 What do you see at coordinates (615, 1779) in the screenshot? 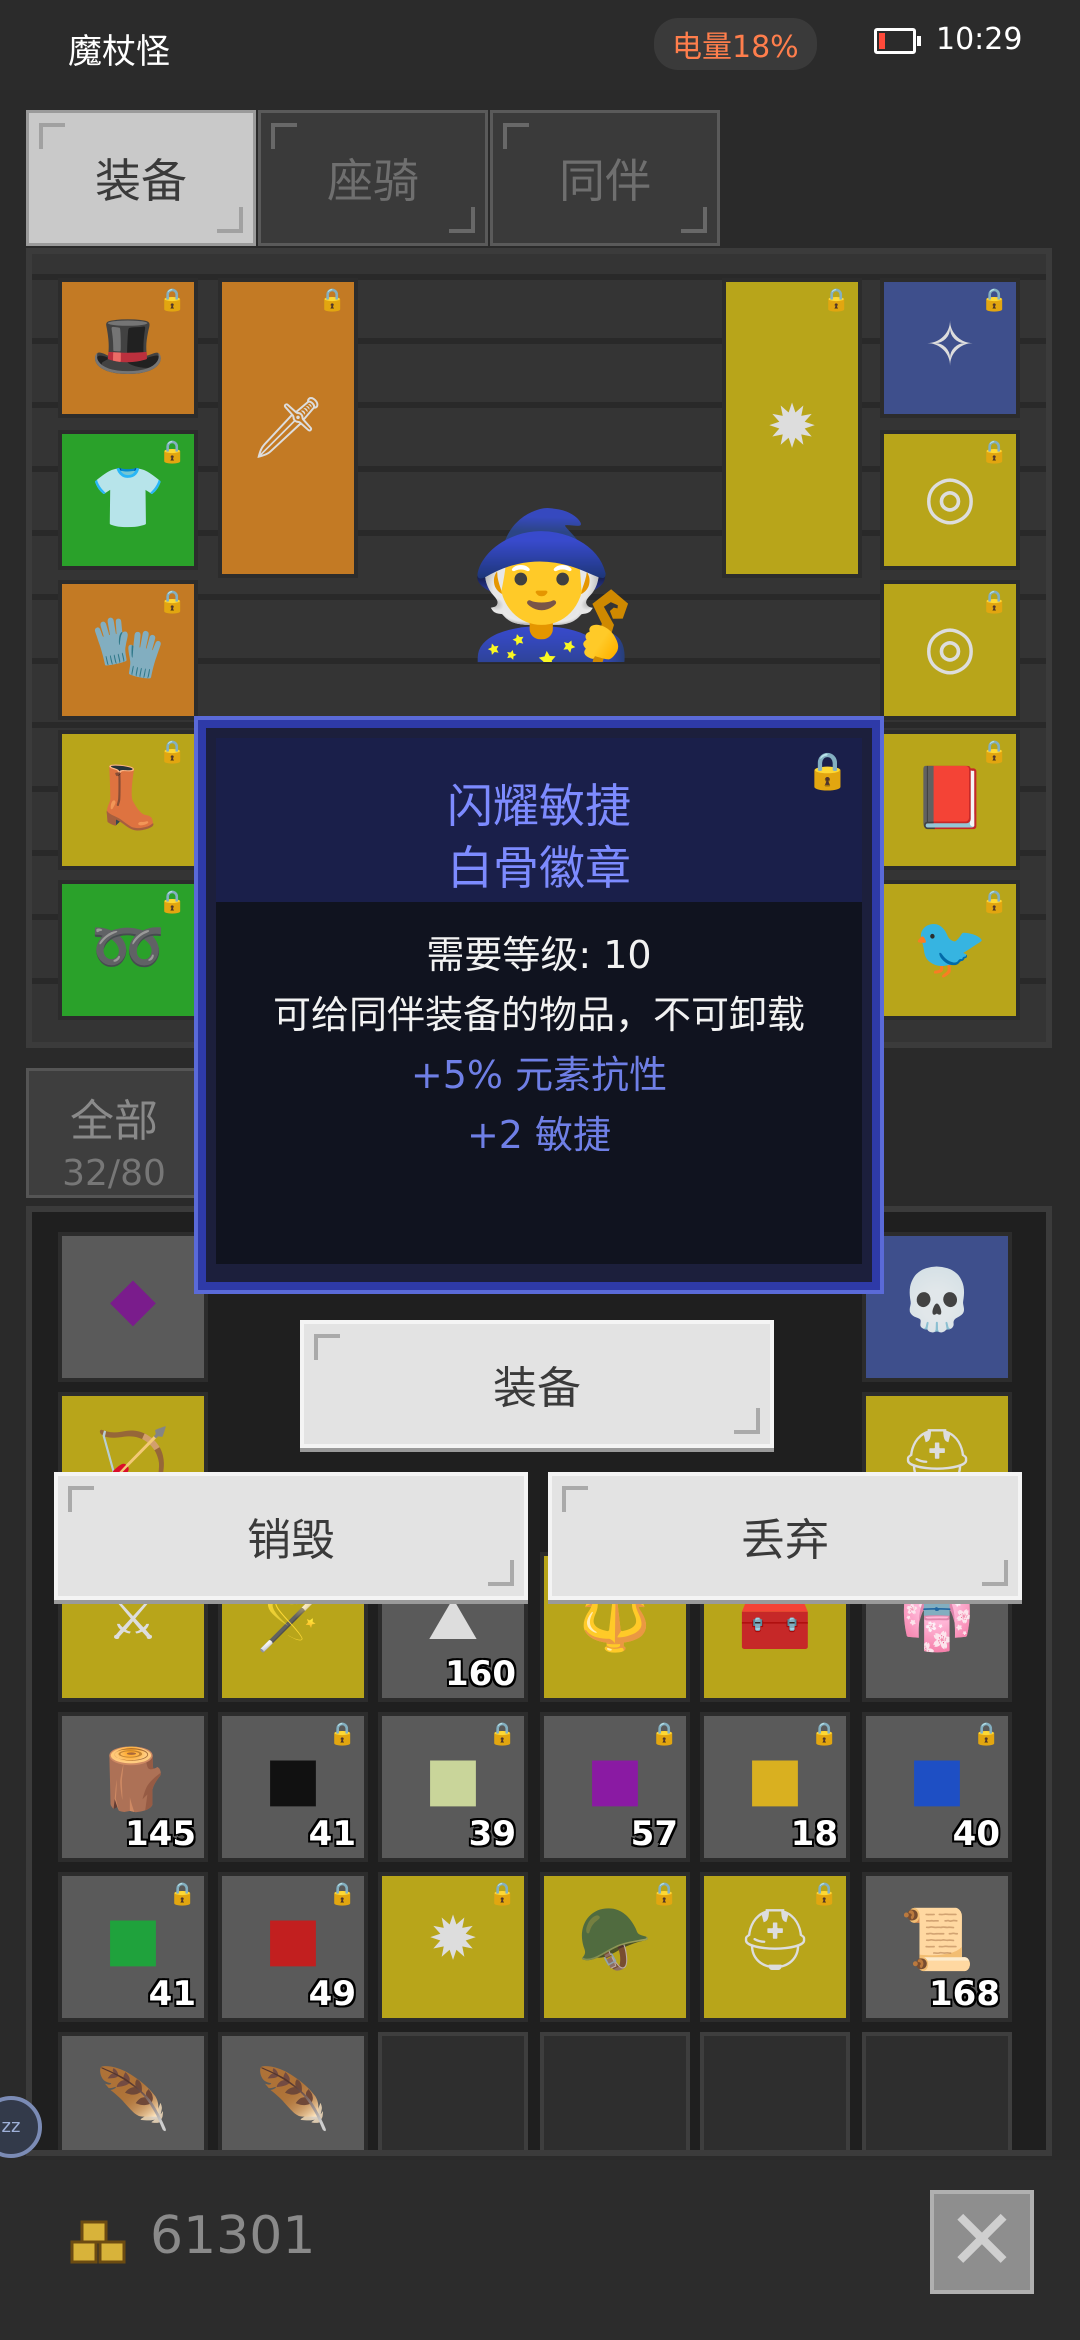
I see `amethyst-icon: ■` at bounding box center [615, 1779].